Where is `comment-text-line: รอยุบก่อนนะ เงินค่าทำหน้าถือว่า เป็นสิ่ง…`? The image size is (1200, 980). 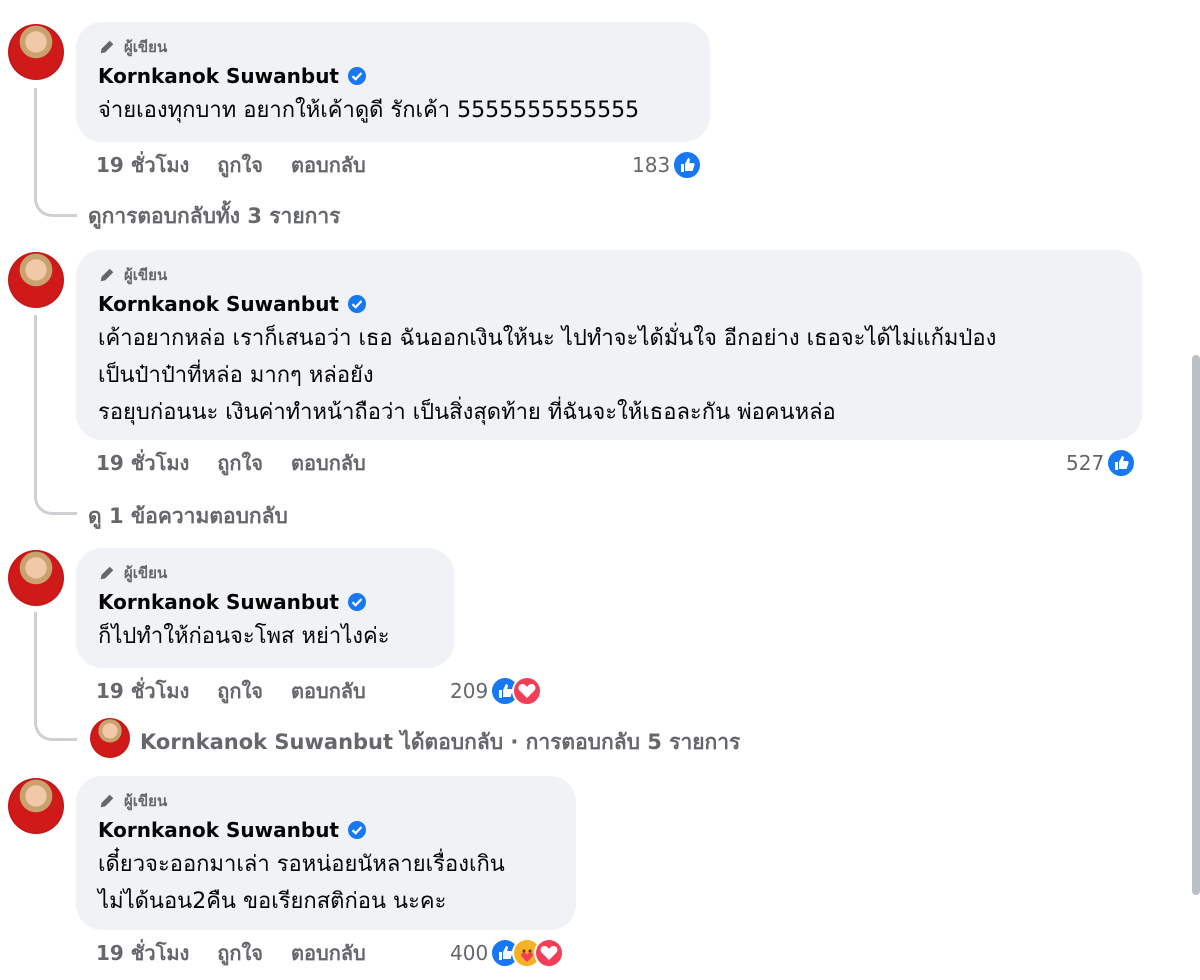 comment-text-line: รอยุบก่อนนะ เงินค่าทำหน้าถือว่า เป็นสิ่ง… is located at coordinates (467, 412).